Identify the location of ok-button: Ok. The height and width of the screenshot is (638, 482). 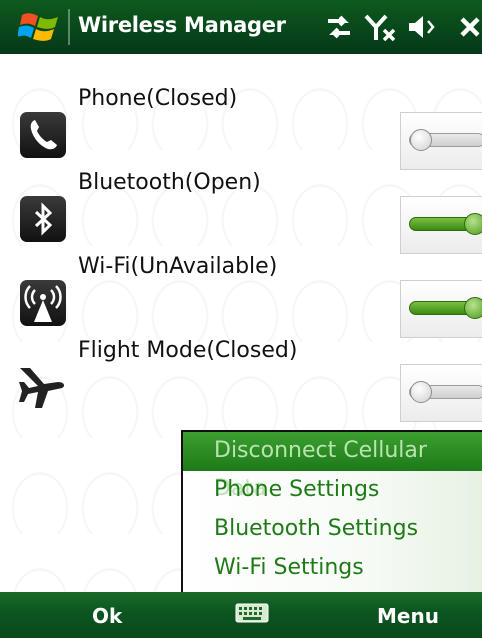
(107, 616).